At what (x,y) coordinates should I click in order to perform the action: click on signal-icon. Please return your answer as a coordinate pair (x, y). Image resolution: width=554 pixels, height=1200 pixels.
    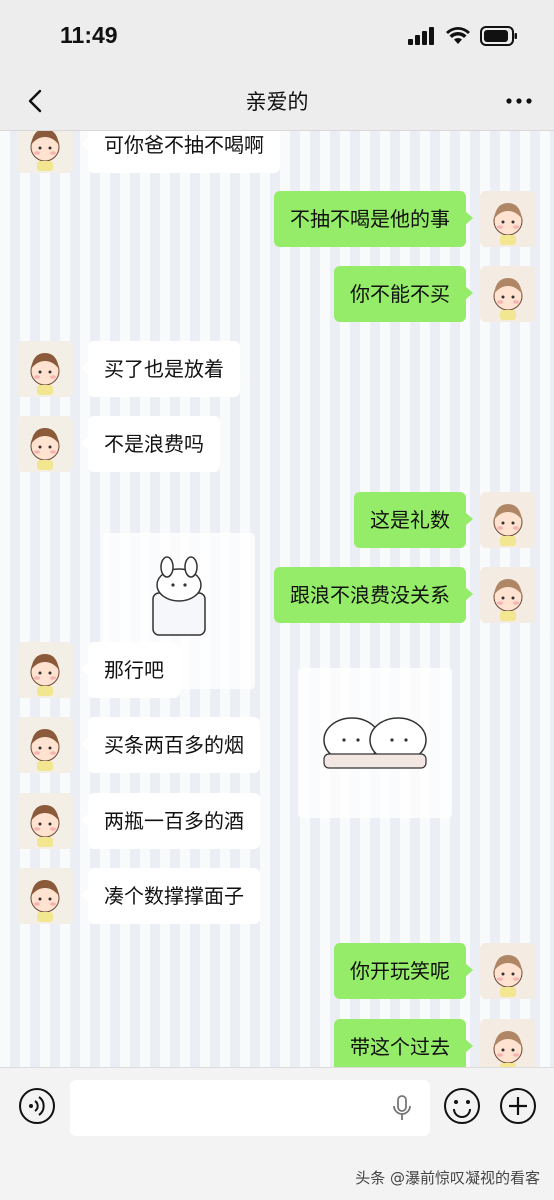
    Looking at the image, I should click on (421, 36).